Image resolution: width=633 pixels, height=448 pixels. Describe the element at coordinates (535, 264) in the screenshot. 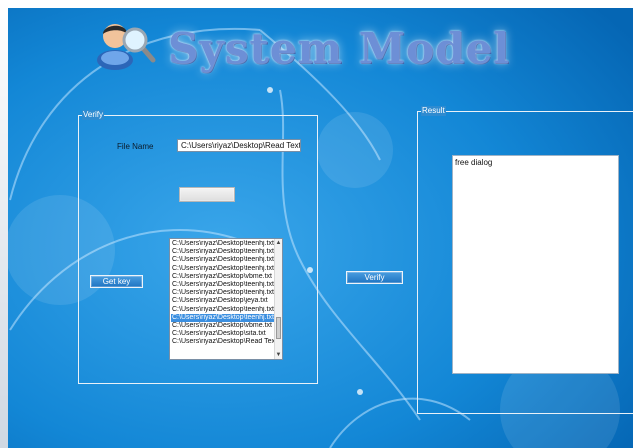

I see `result-text-area: free dialog` at that location.